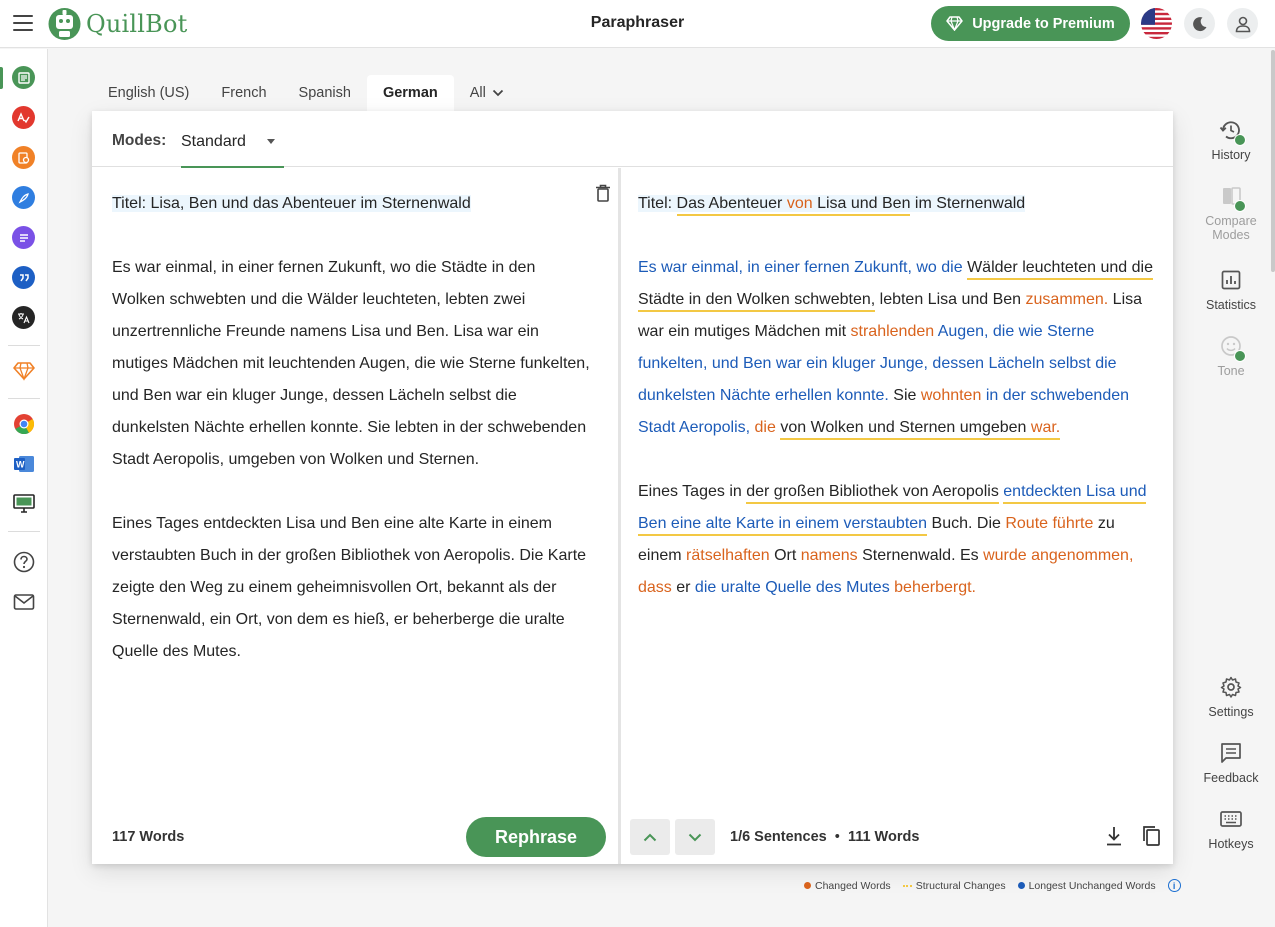 The height and width of the screenshot is (927, 1275). Describe the element at coordinates (1030, 23) in the screenshot. I see `upgrade-premium-button: Upgrade to Premium` at that location.